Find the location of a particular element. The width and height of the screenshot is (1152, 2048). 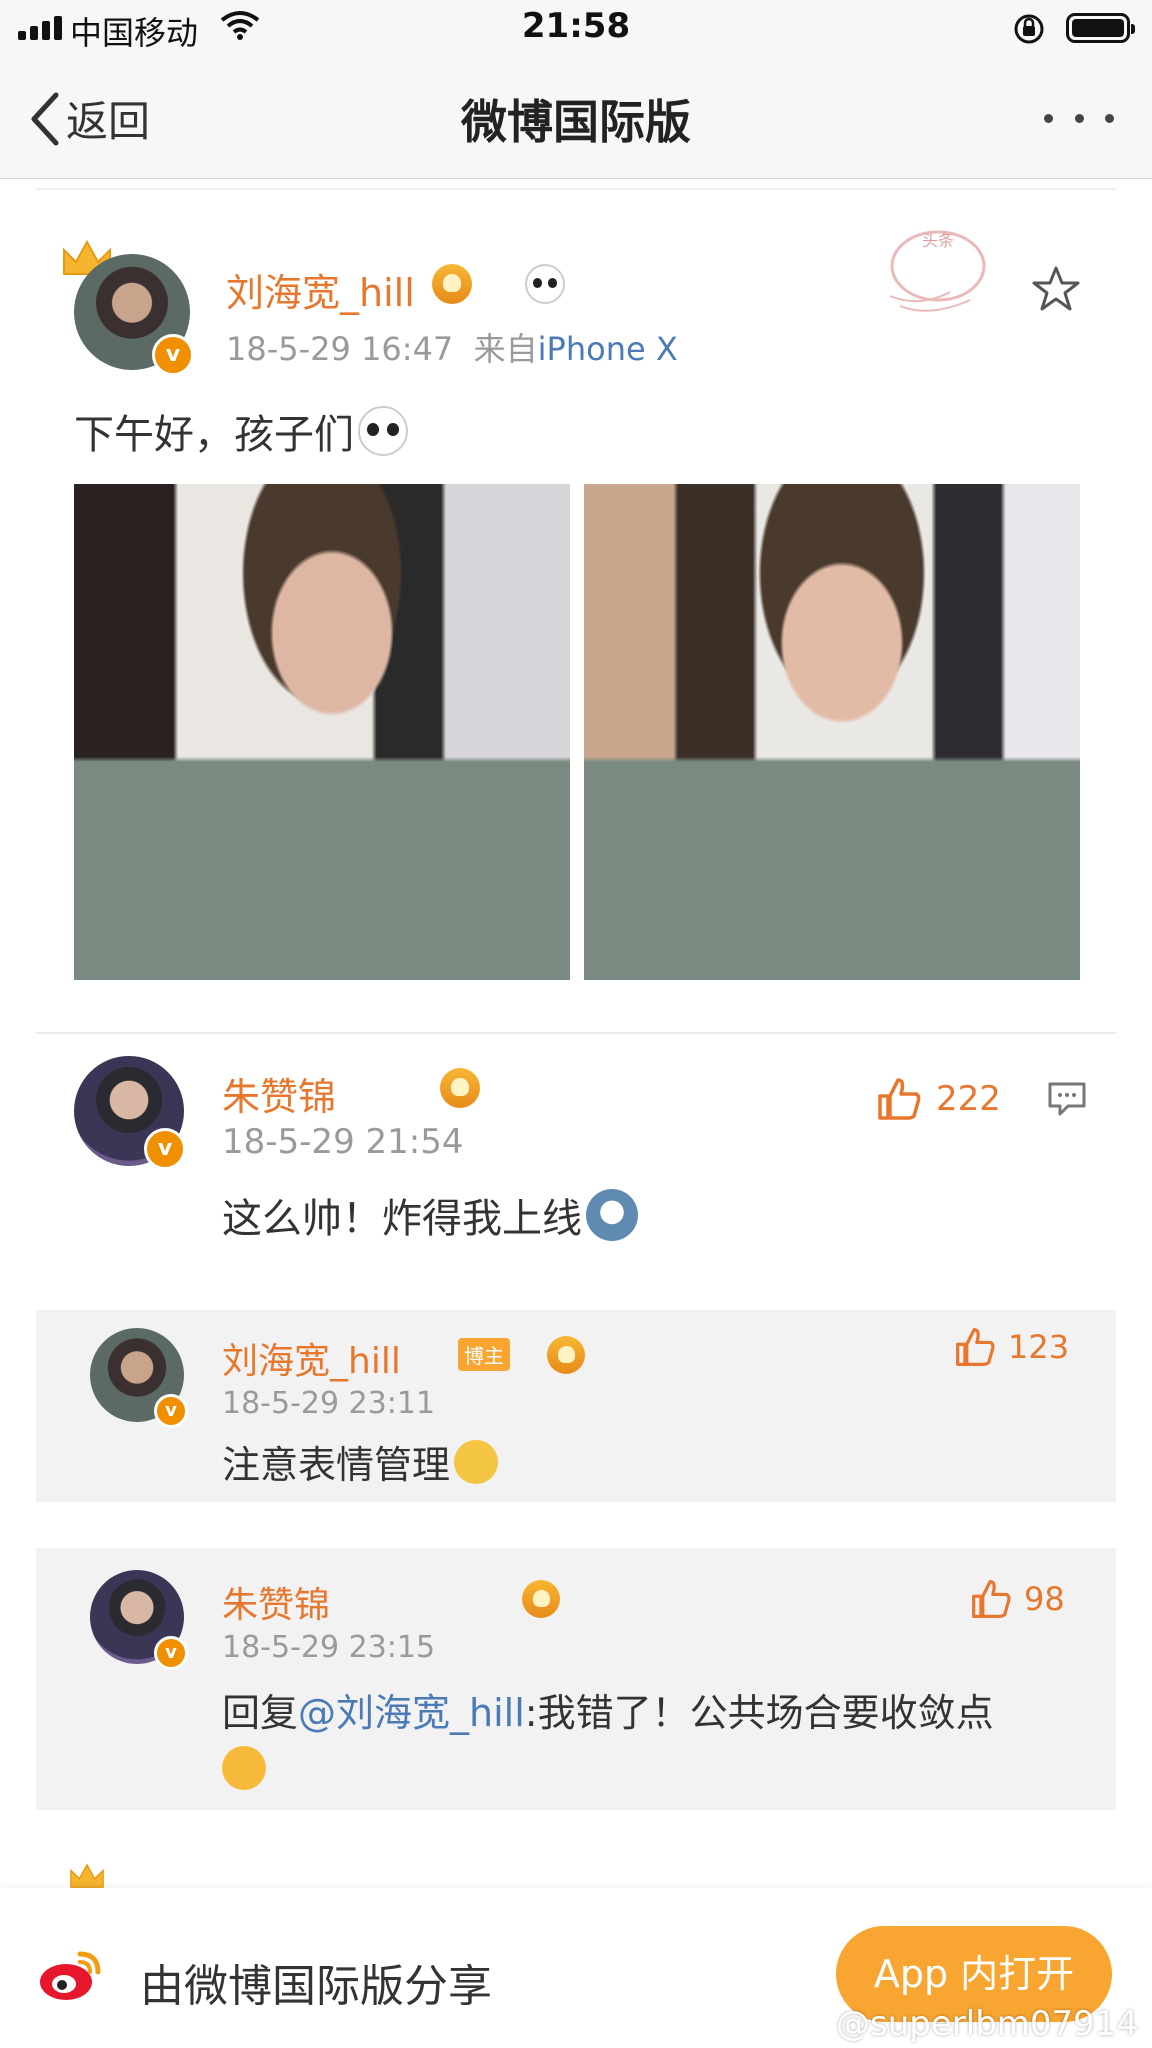

like-count: 123 is located at coordinates (1039, 1347).